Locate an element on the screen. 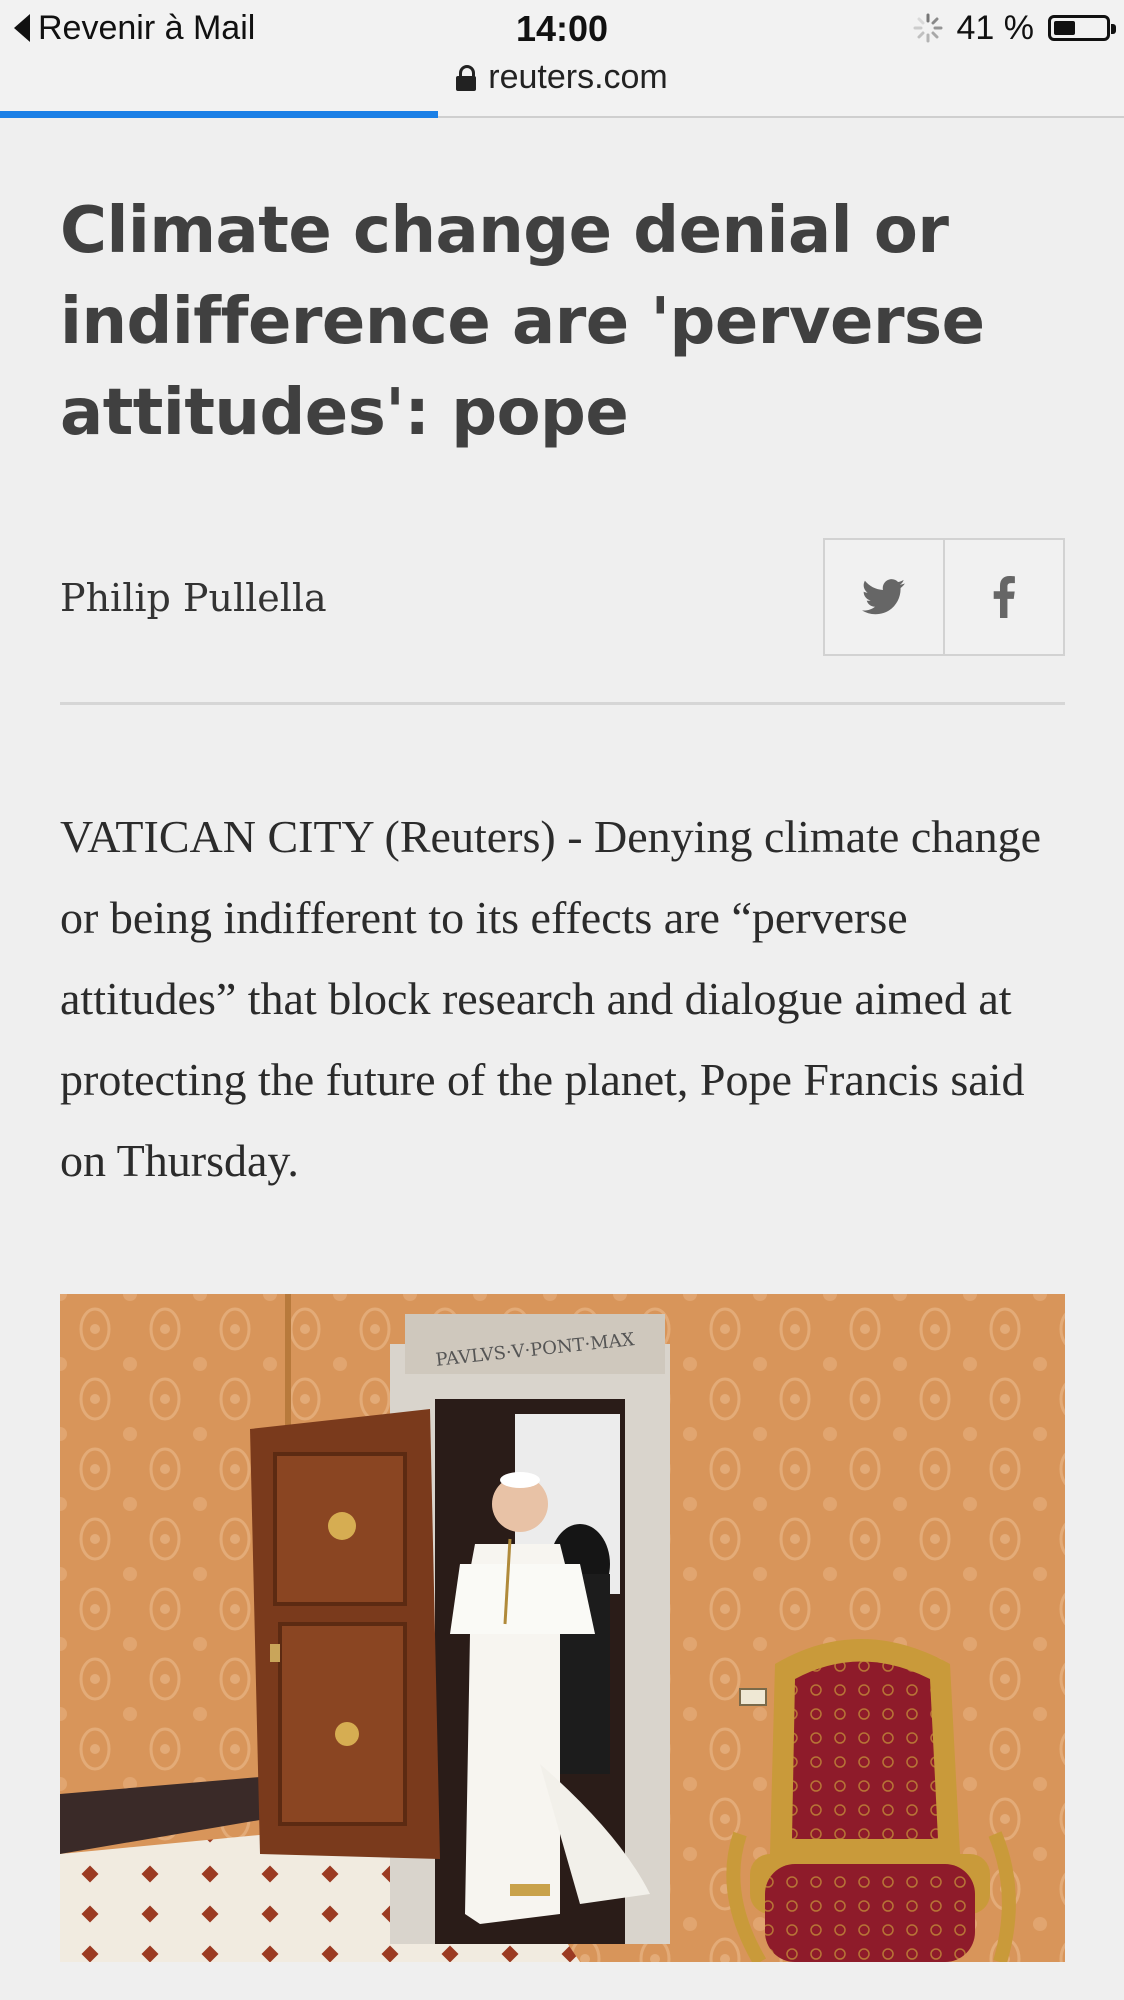  twitter-icon is located at coordinates (883, 597).